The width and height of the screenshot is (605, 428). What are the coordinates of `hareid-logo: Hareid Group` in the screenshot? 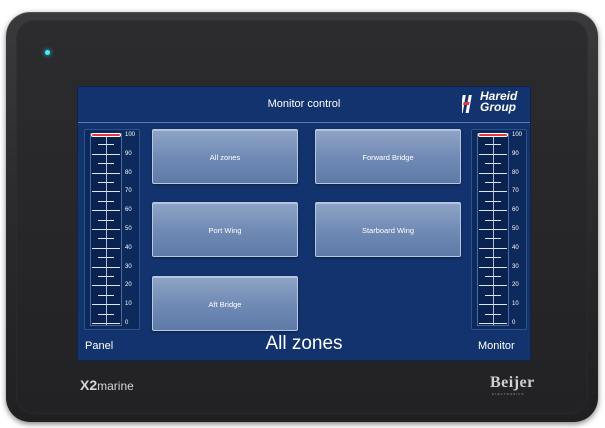 It's located at (494, 103).